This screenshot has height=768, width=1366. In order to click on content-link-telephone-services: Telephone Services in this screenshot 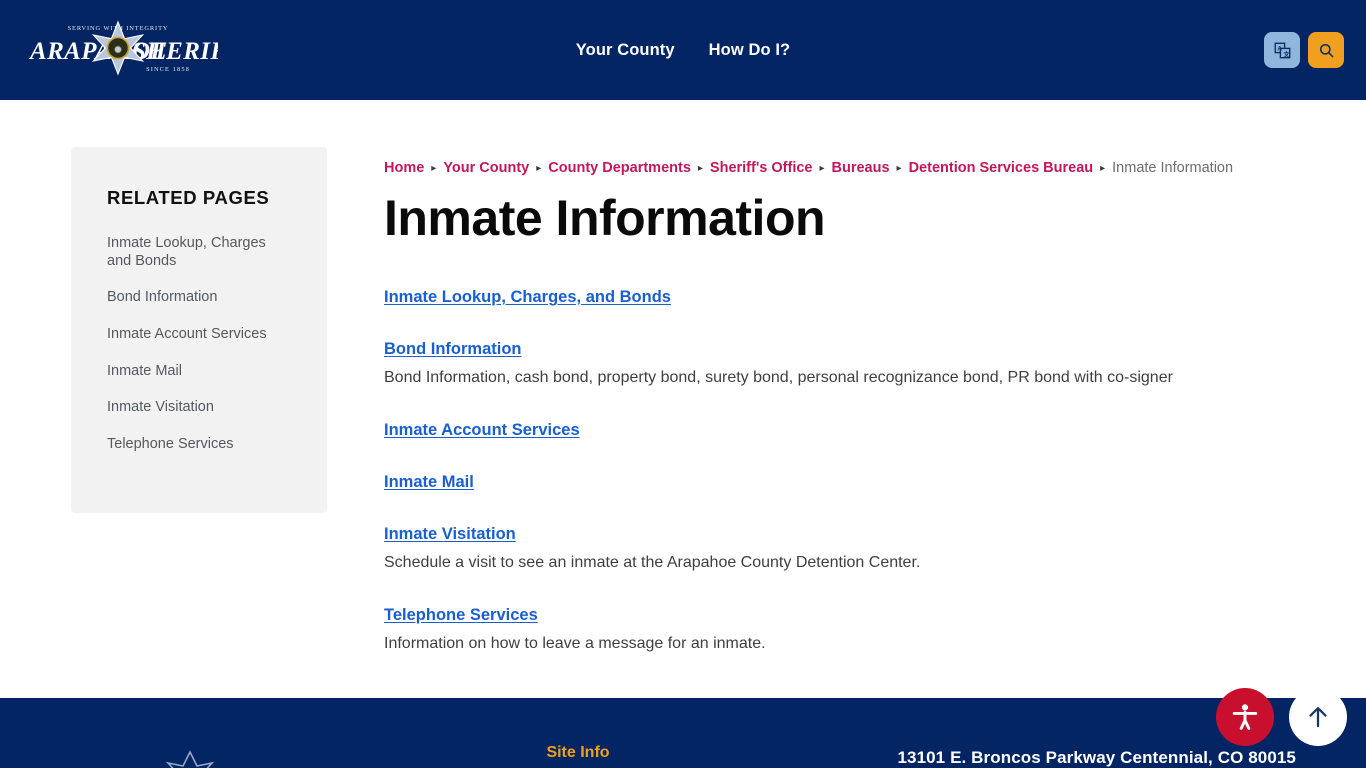, I will do `click(461, 615)`.